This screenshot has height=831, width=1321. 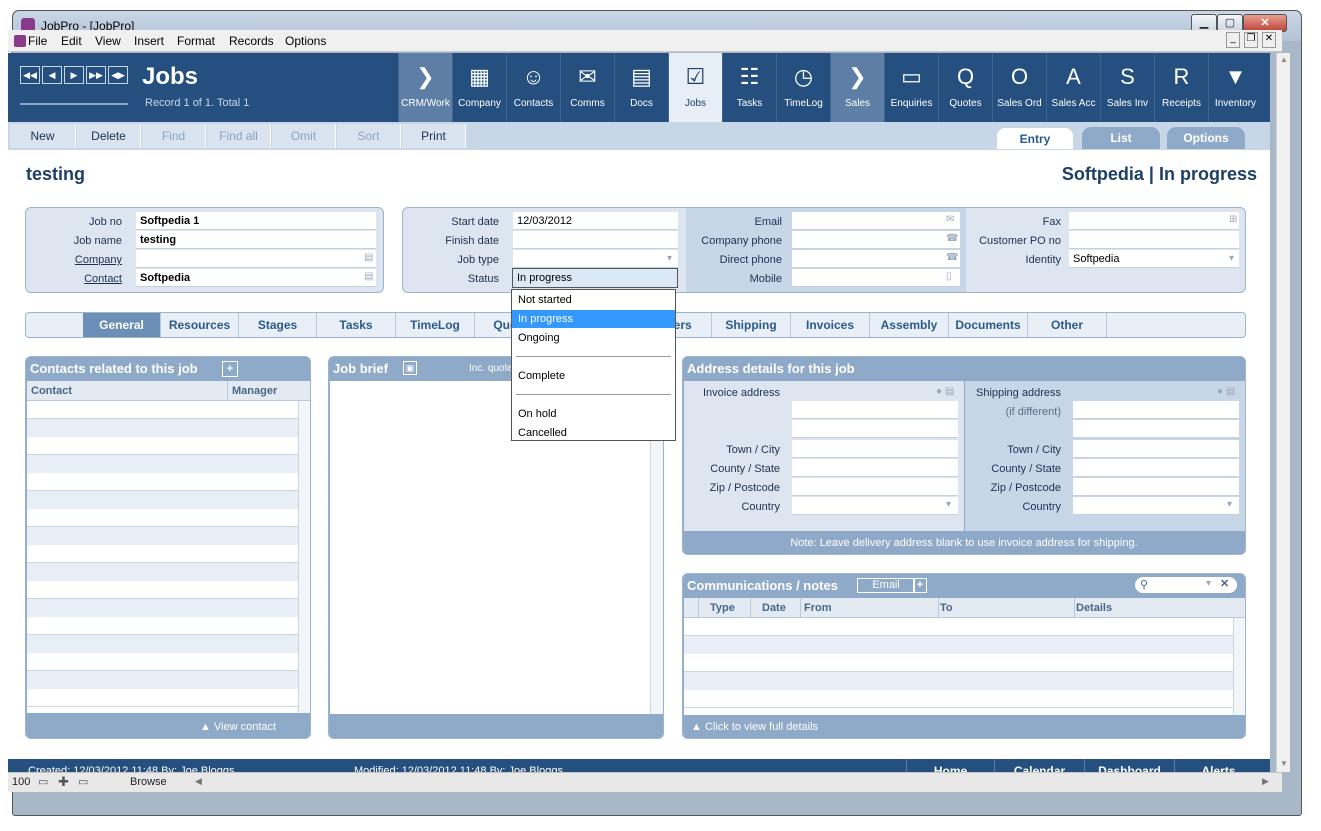 I want to click on contact-link: Contact, so click(x=79, y=279).